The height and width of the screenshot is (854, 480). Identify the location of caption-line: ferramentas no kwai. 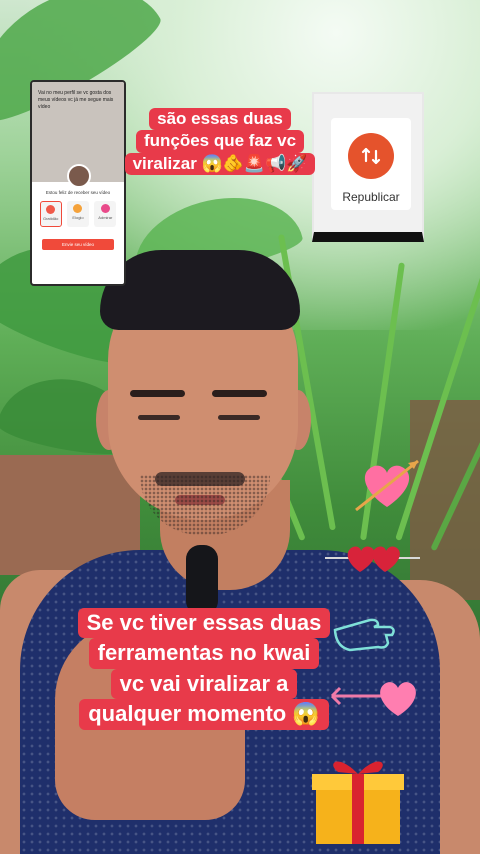
(204, 653).